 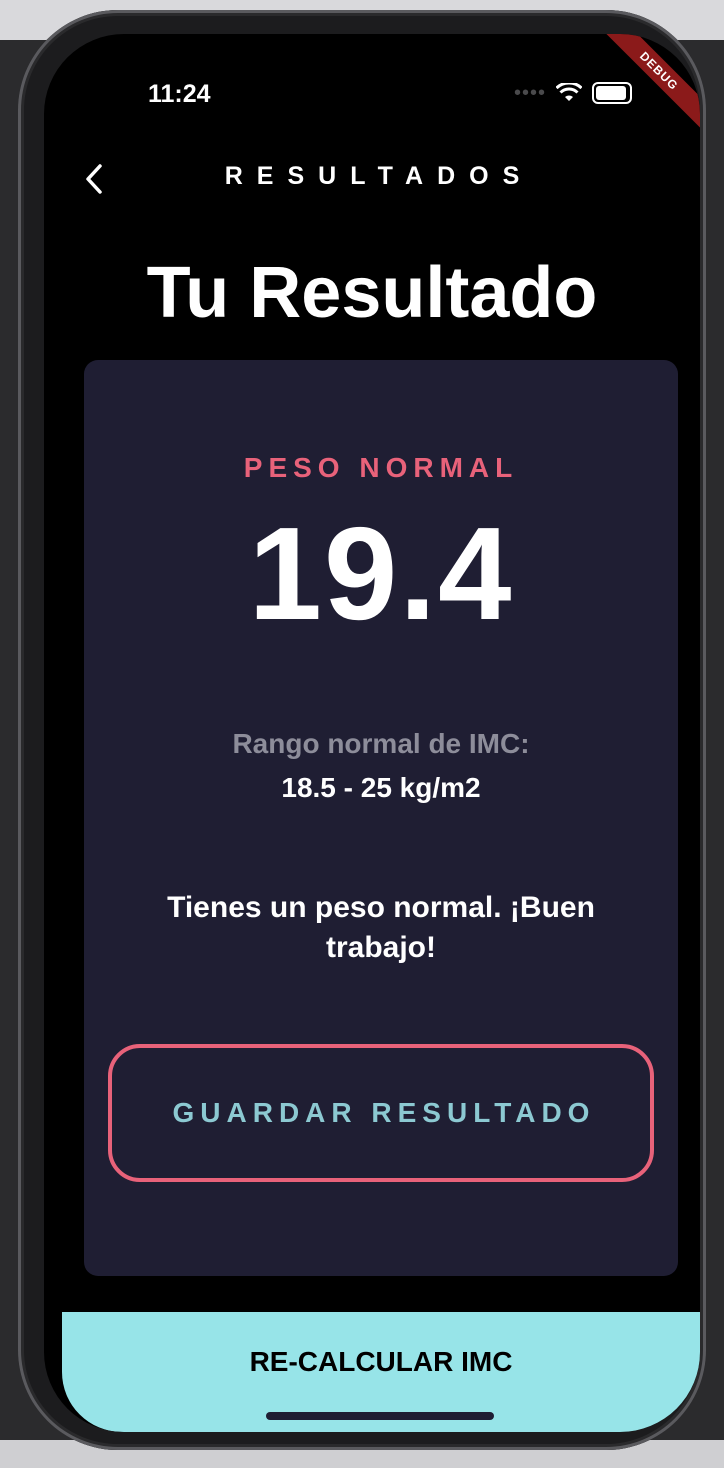 What do you see at coordinates (569, 92) in the screenshot?
I see `wifi-icon` at bounding box center [569, 92].